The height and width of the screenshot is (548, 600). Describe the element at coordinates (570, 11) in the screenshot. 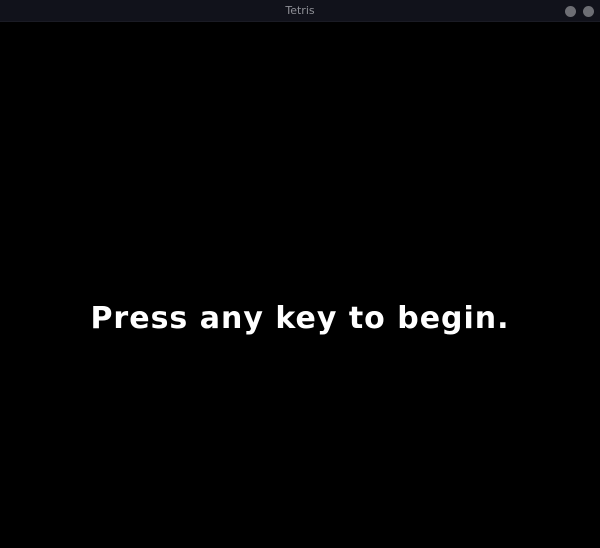

I see `minimize-button` at that location.